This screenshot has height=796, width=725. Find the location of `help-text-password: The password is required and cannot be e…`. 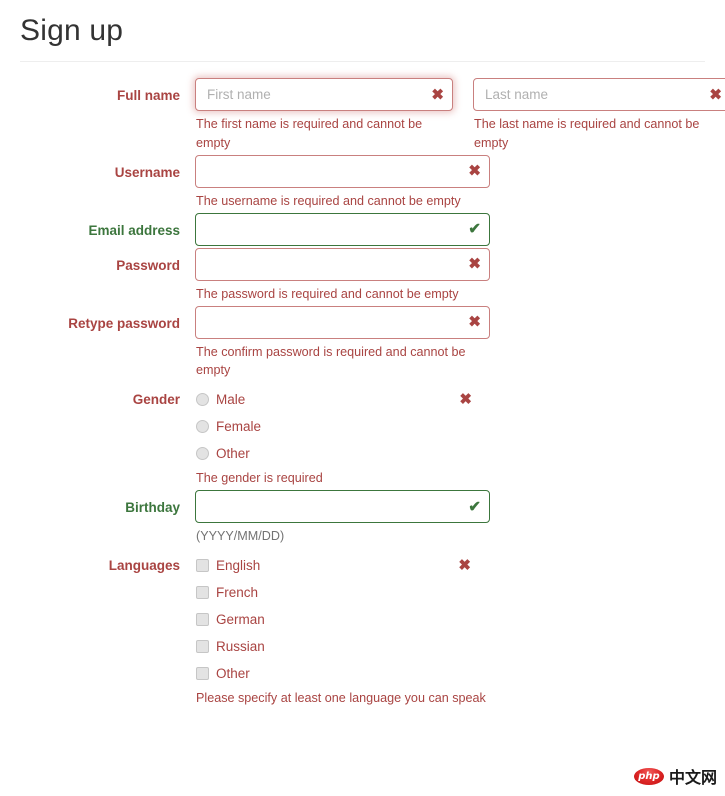

help-text-password: The password is required and cannot be e… is located at coordinates (327, 293).